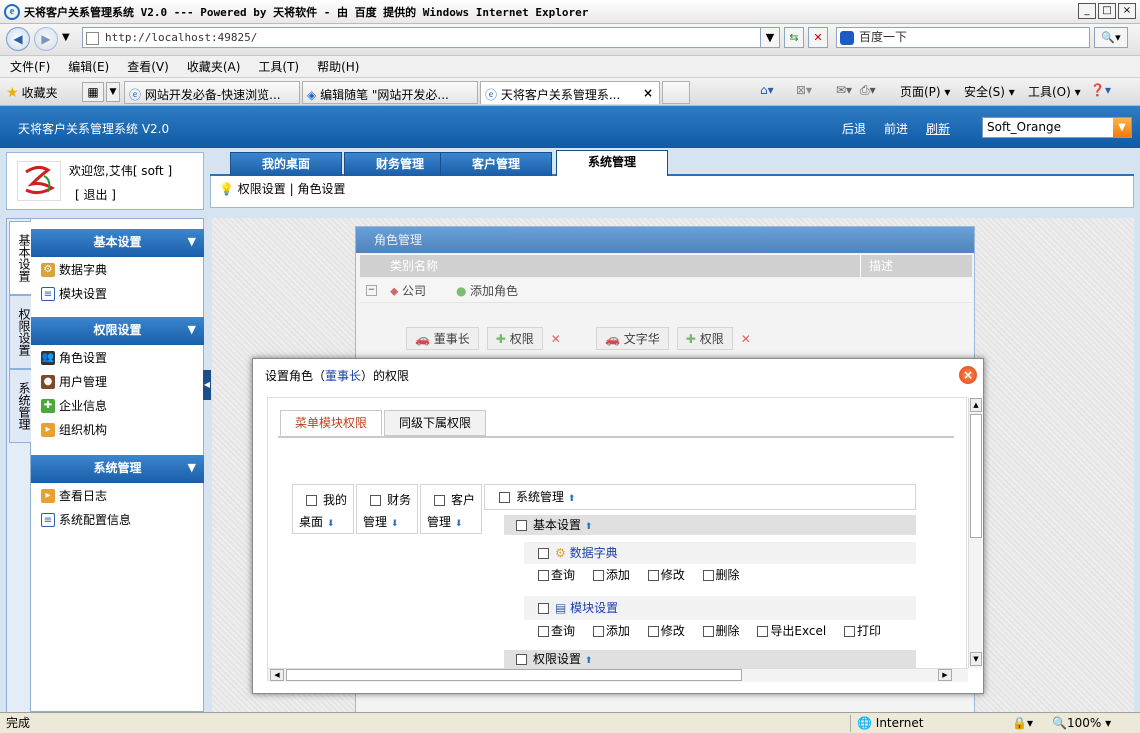 The image size is (1140, 733). I want to click on tab-list-icon: ▼, so click(113, 92).